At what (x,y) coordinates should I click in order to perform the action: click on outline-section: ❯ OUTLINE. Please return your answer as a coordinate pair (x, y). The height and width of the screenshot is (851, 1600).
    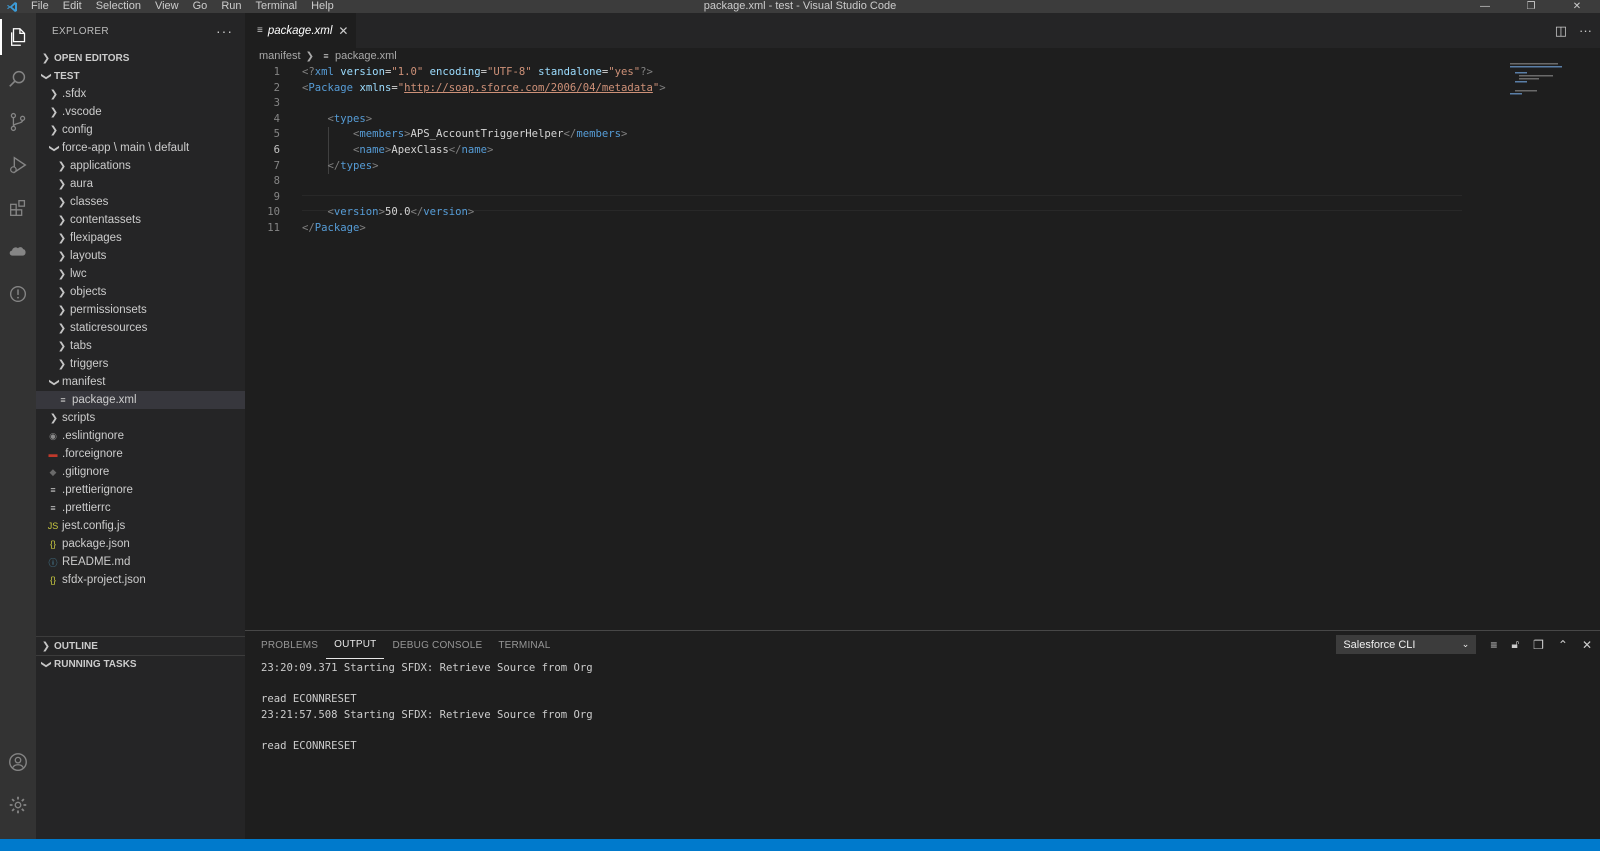
    Looking at the image, I should click on (140, 646).